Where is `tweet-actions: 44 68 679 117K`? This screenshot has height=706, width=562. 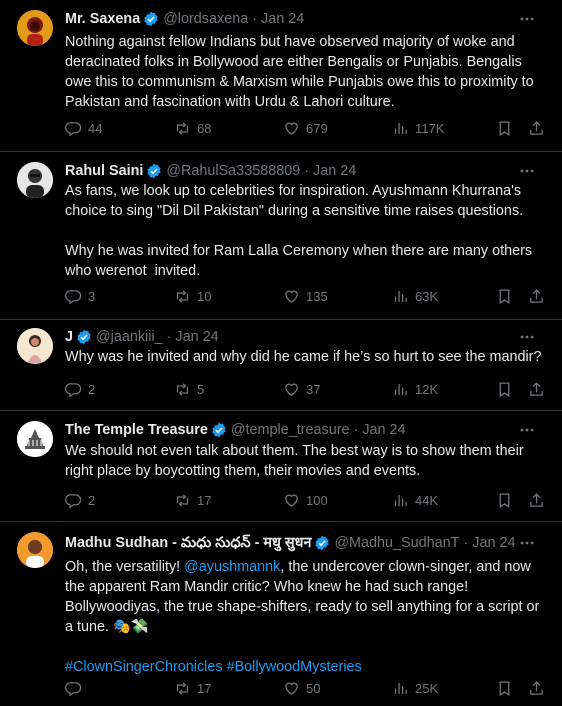 tweet-actions: 44 68 679 117K is located at coordinates (304, 128).